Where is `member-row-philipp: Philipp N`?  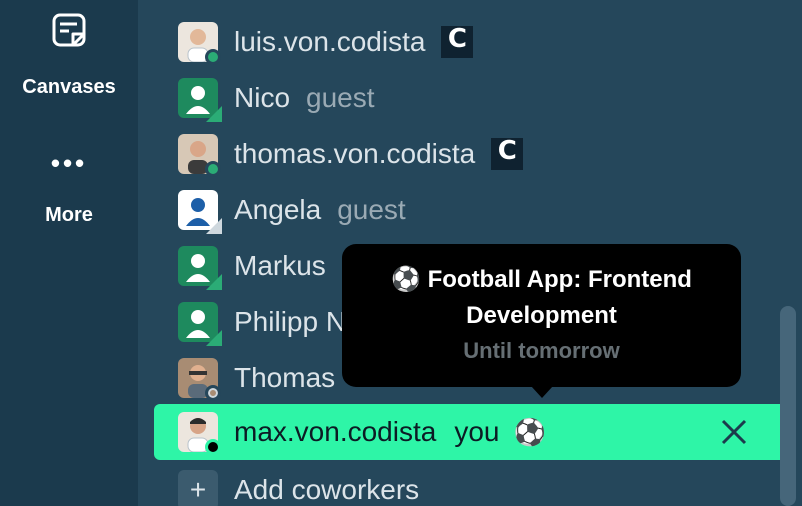 member-row-philipp: Philipp N is located at coordinates (262, 322).